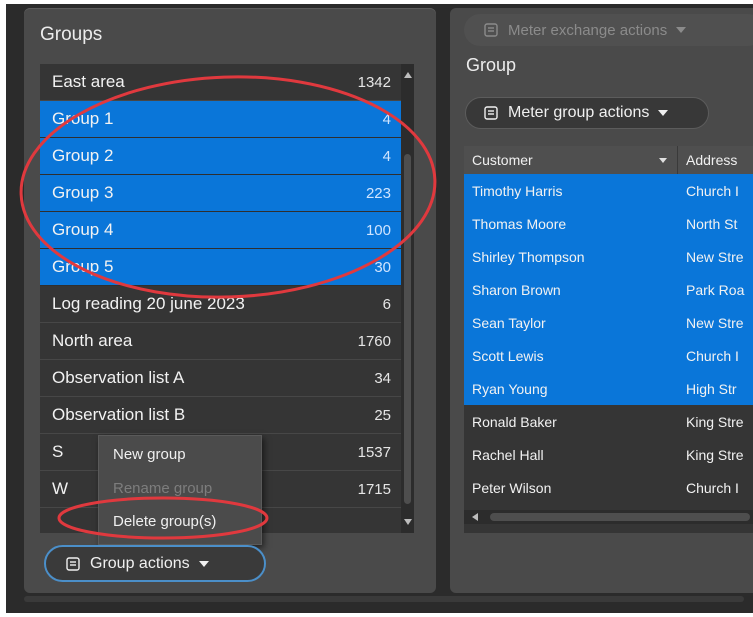  Describe the element at coordinates (712, 223) in the screenshot. I see `address-cell: North St` at that location.